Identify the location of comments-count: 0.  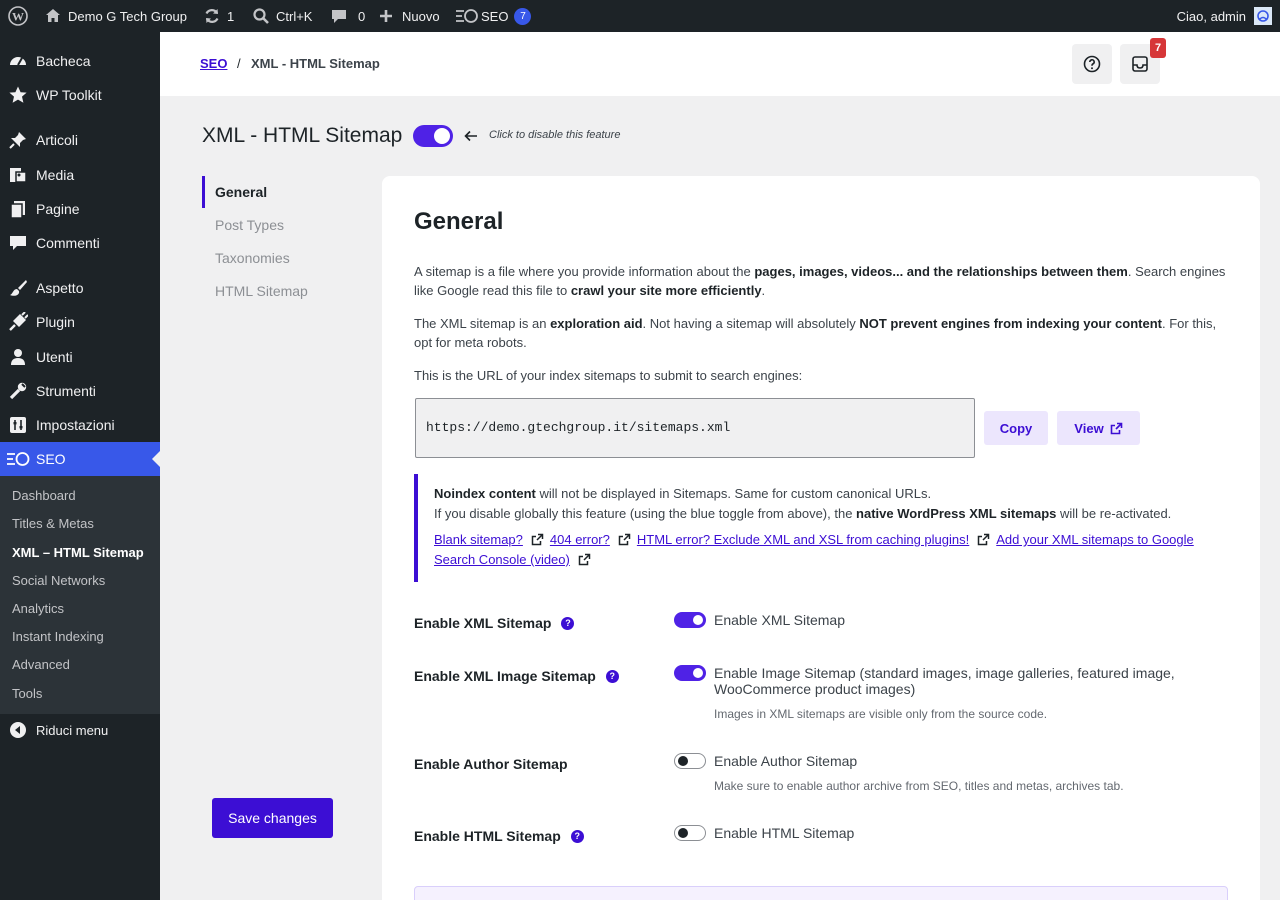
(362, 16).